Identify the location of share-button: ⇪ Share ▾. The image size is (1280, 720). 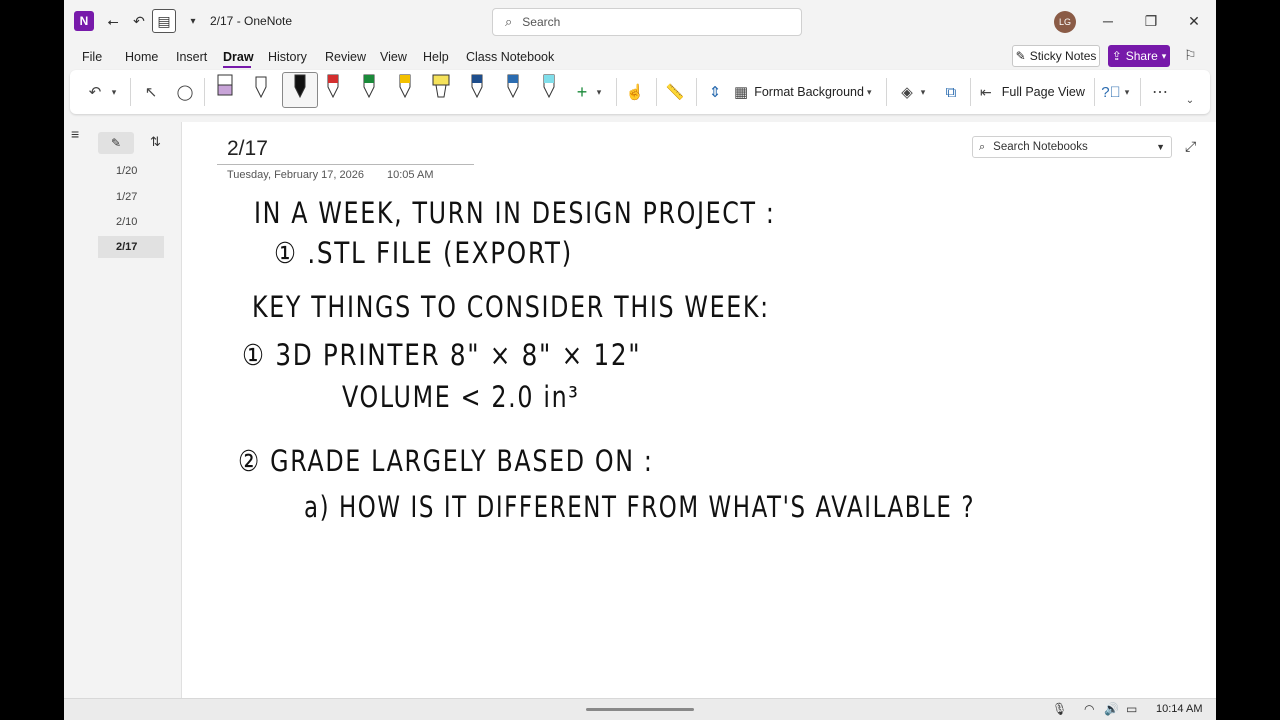
(1139, 56).